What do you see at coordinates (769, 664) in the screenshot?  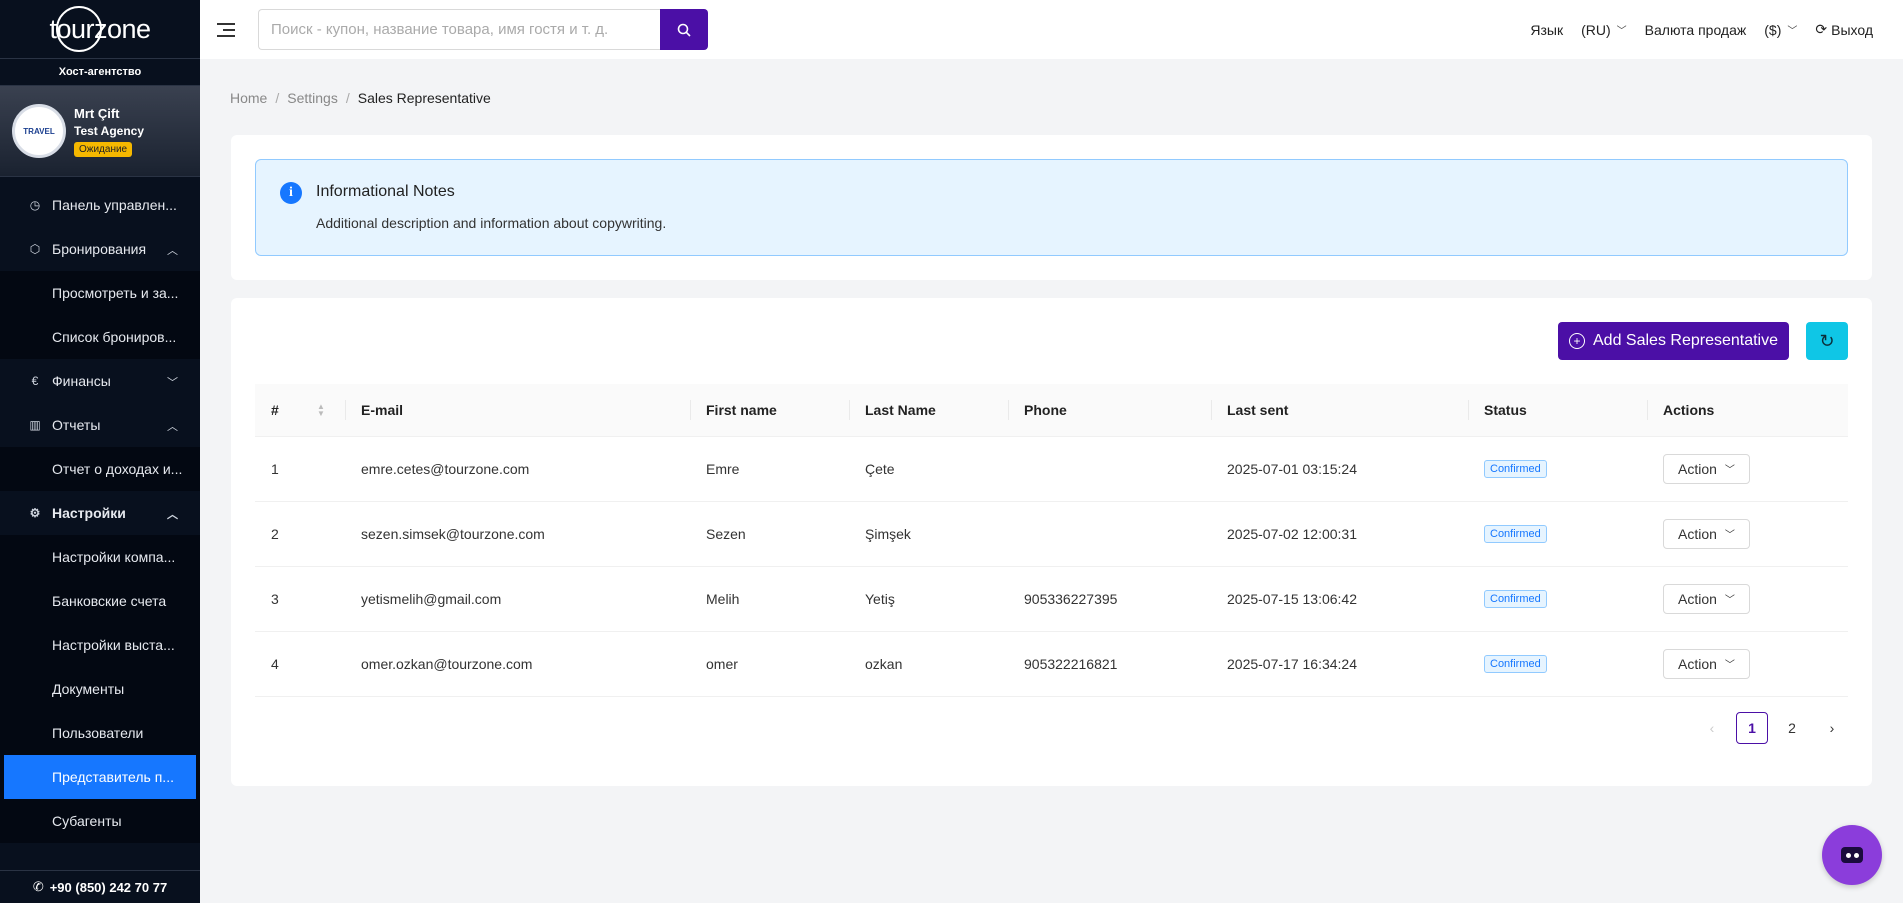 I see `cell-first-name: omer` at bounding box center [769, 664].